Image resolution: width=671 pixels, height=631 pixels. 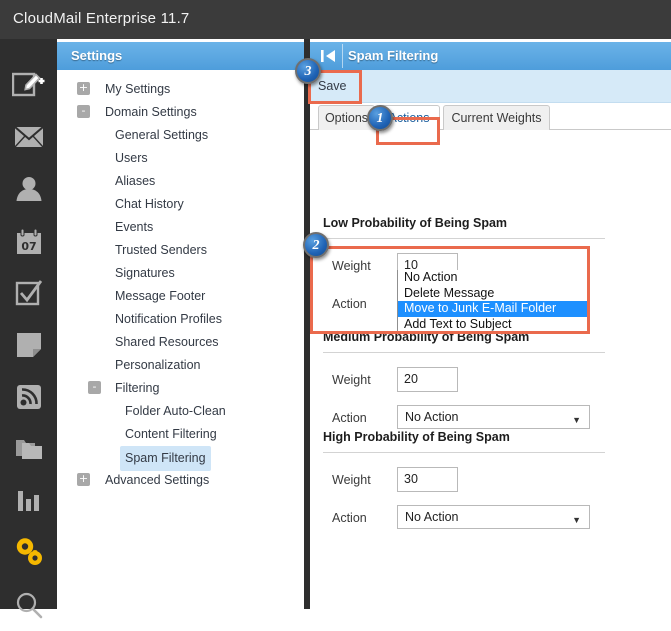 What do you see at coordinates (135, 181) in the screenshot?
I see `tree-item-label: Aliases` at bounding box center [135, 181].